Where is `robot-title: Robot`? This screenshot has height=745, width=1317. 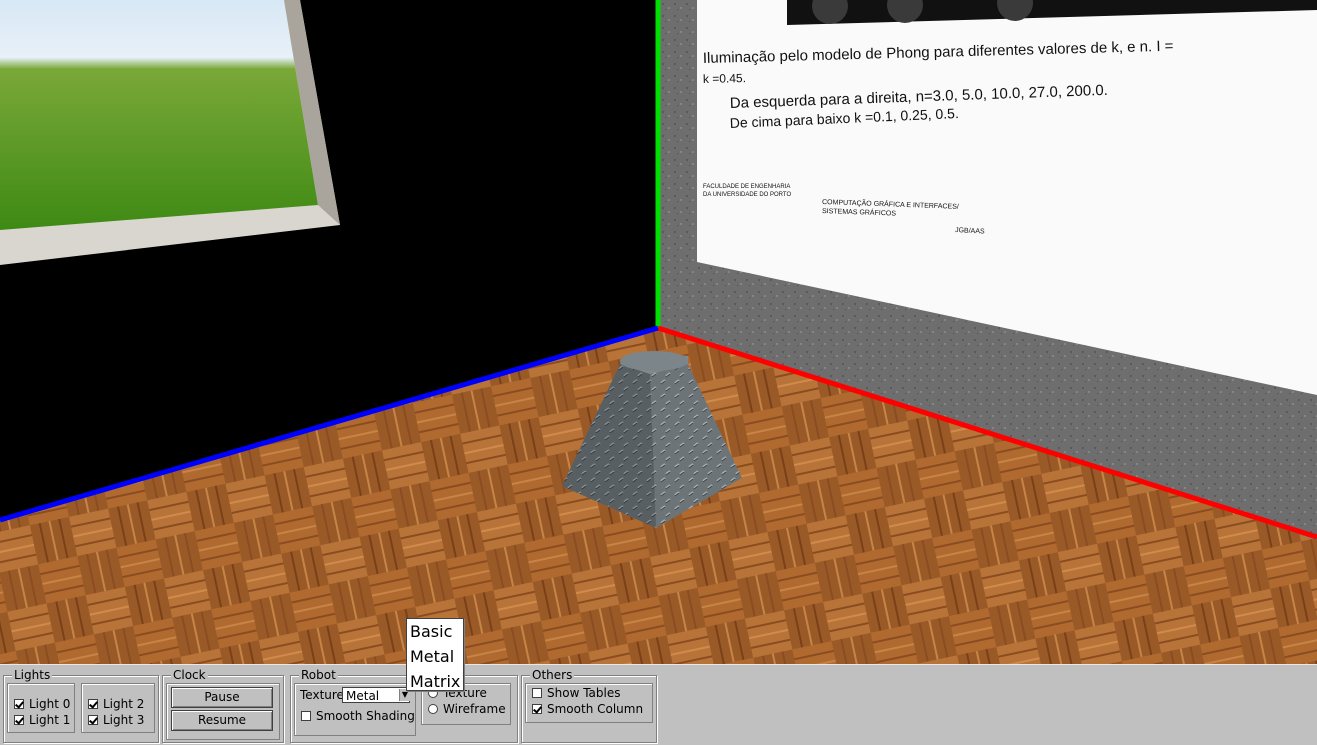
robot-title: Robot is located at coordinates (318, 675).